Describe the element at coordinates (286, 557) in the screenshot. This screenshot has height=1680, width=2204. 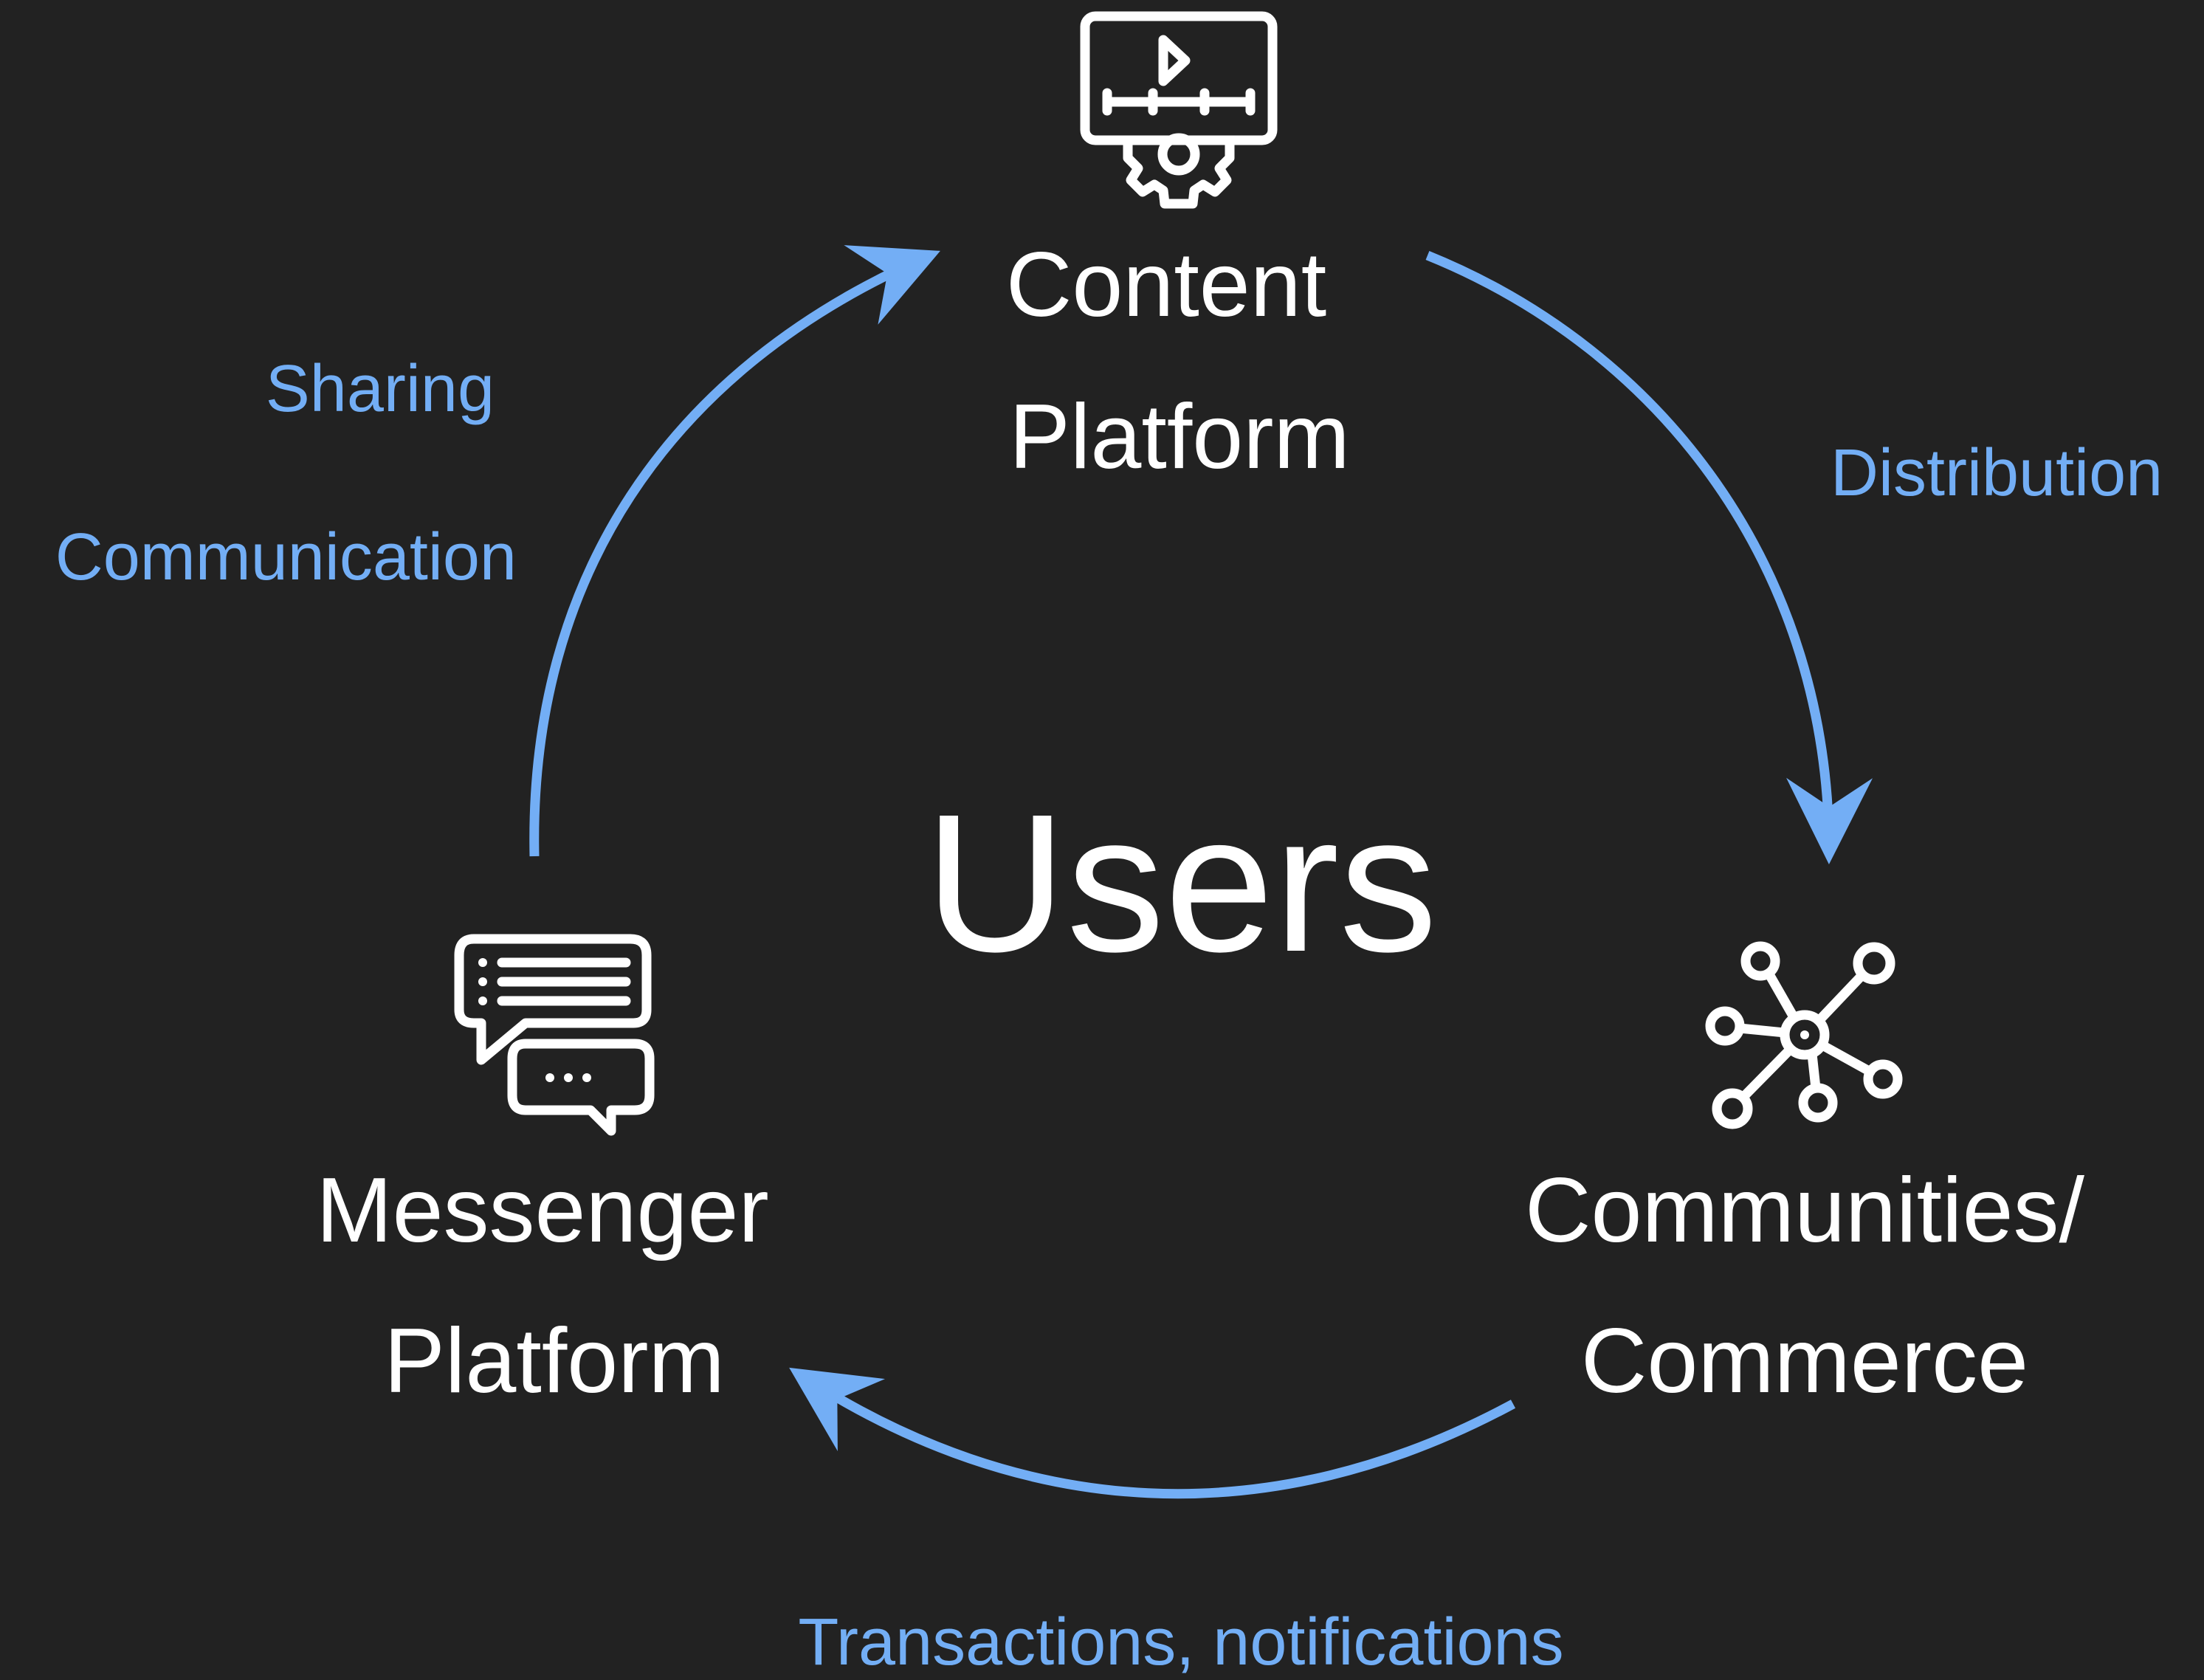
I see `edge-label-communication: Communication` at that location.